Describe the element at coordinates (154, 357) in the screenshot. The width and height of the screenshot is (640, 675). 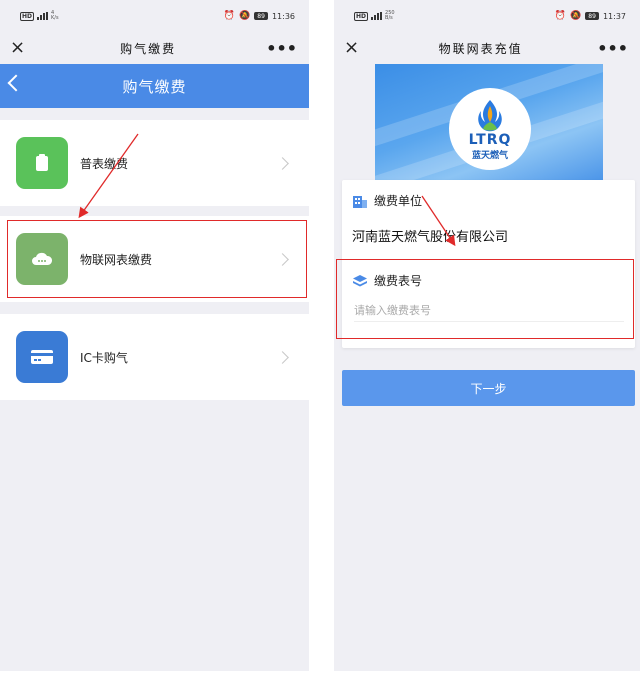
I see `menu-item-ic-card: IC卡购气` at that location.